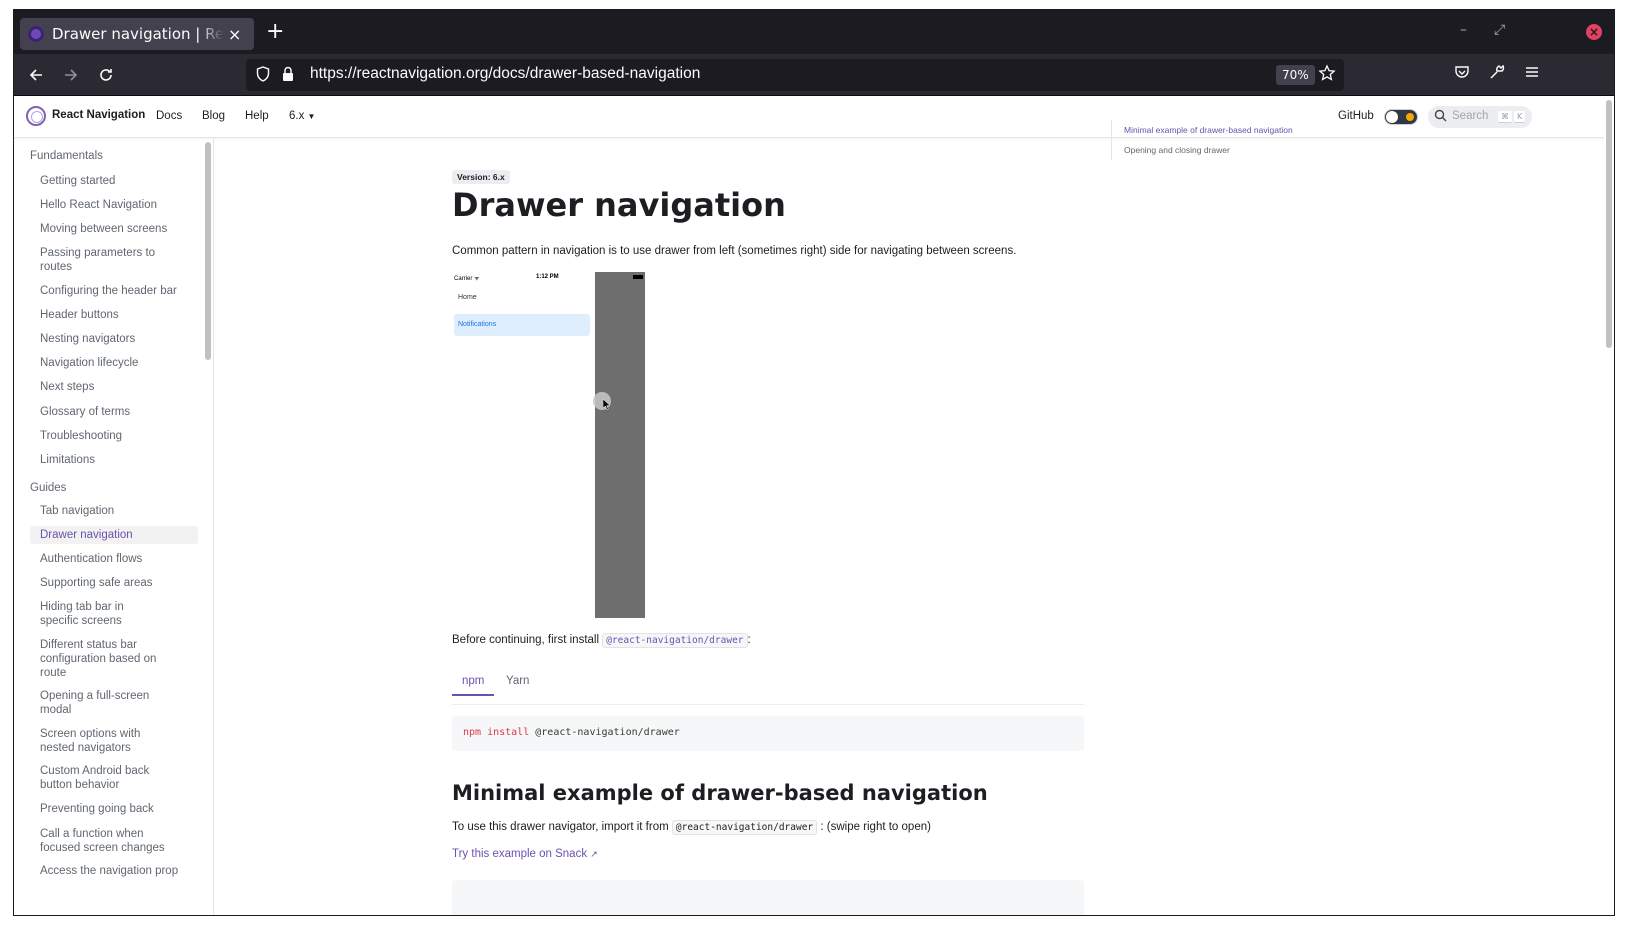  What do you see at coordinates (114, 181) in the screenshot?
I see `sidebar-item-getting-started: Getting started` at bounding box center [114, 181].